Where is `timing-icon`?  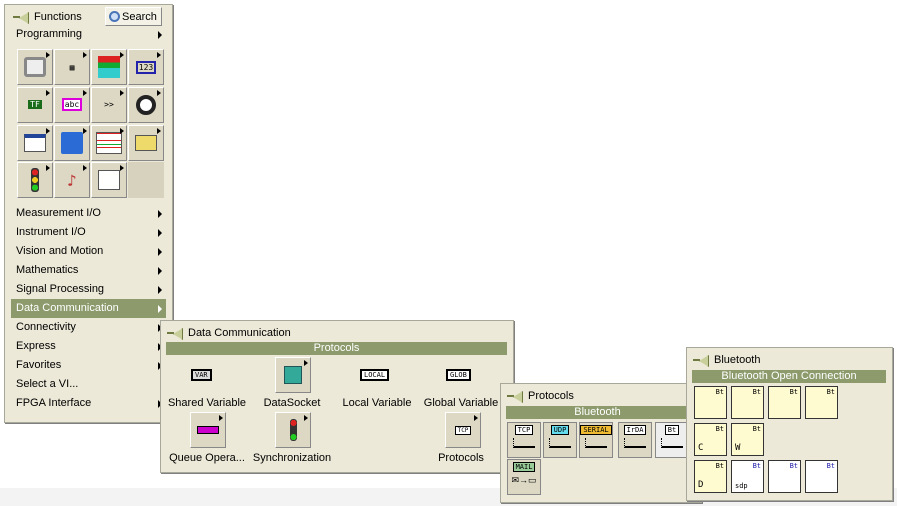
timing-icon is located at coordinates (146, 104).